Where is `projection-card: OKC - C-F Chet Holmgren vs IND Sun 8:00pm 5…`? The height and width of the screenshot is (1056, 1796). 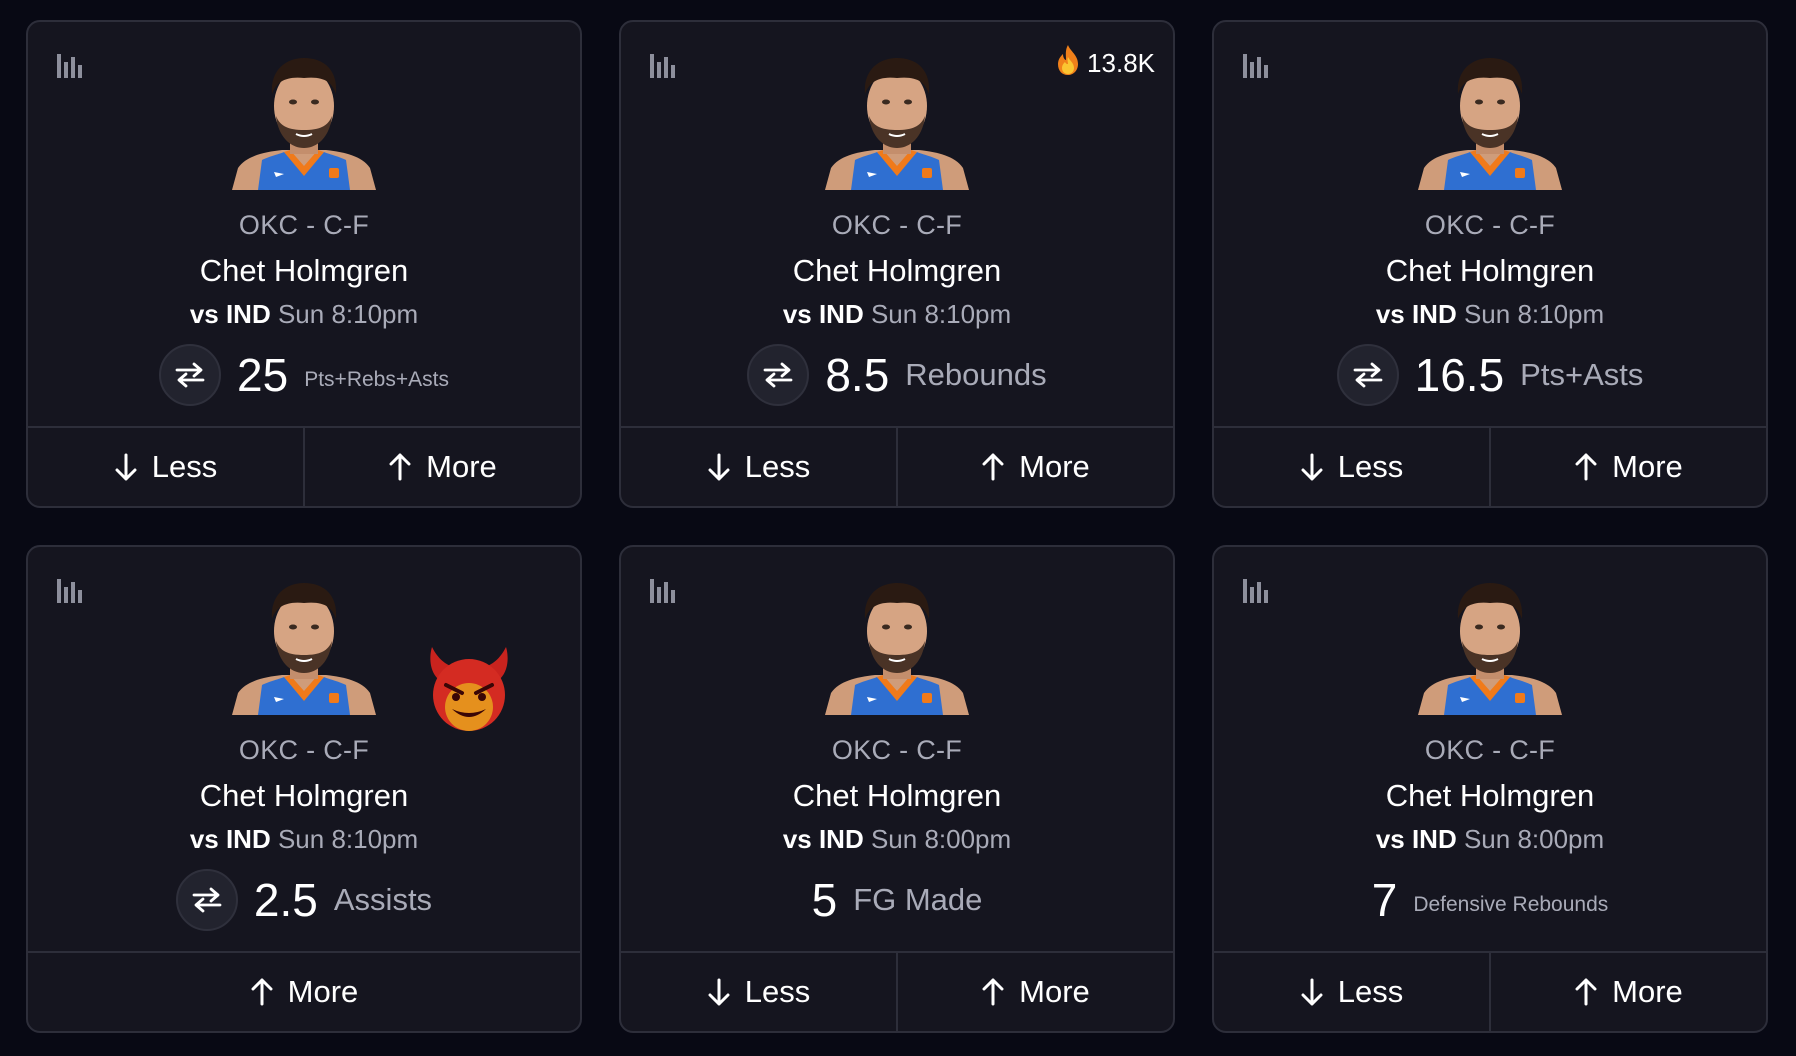 projection-card: OKC - C-F Chet Holmgren vs IND Sun 8:00pm 5… is located at coordinates (897, 789).